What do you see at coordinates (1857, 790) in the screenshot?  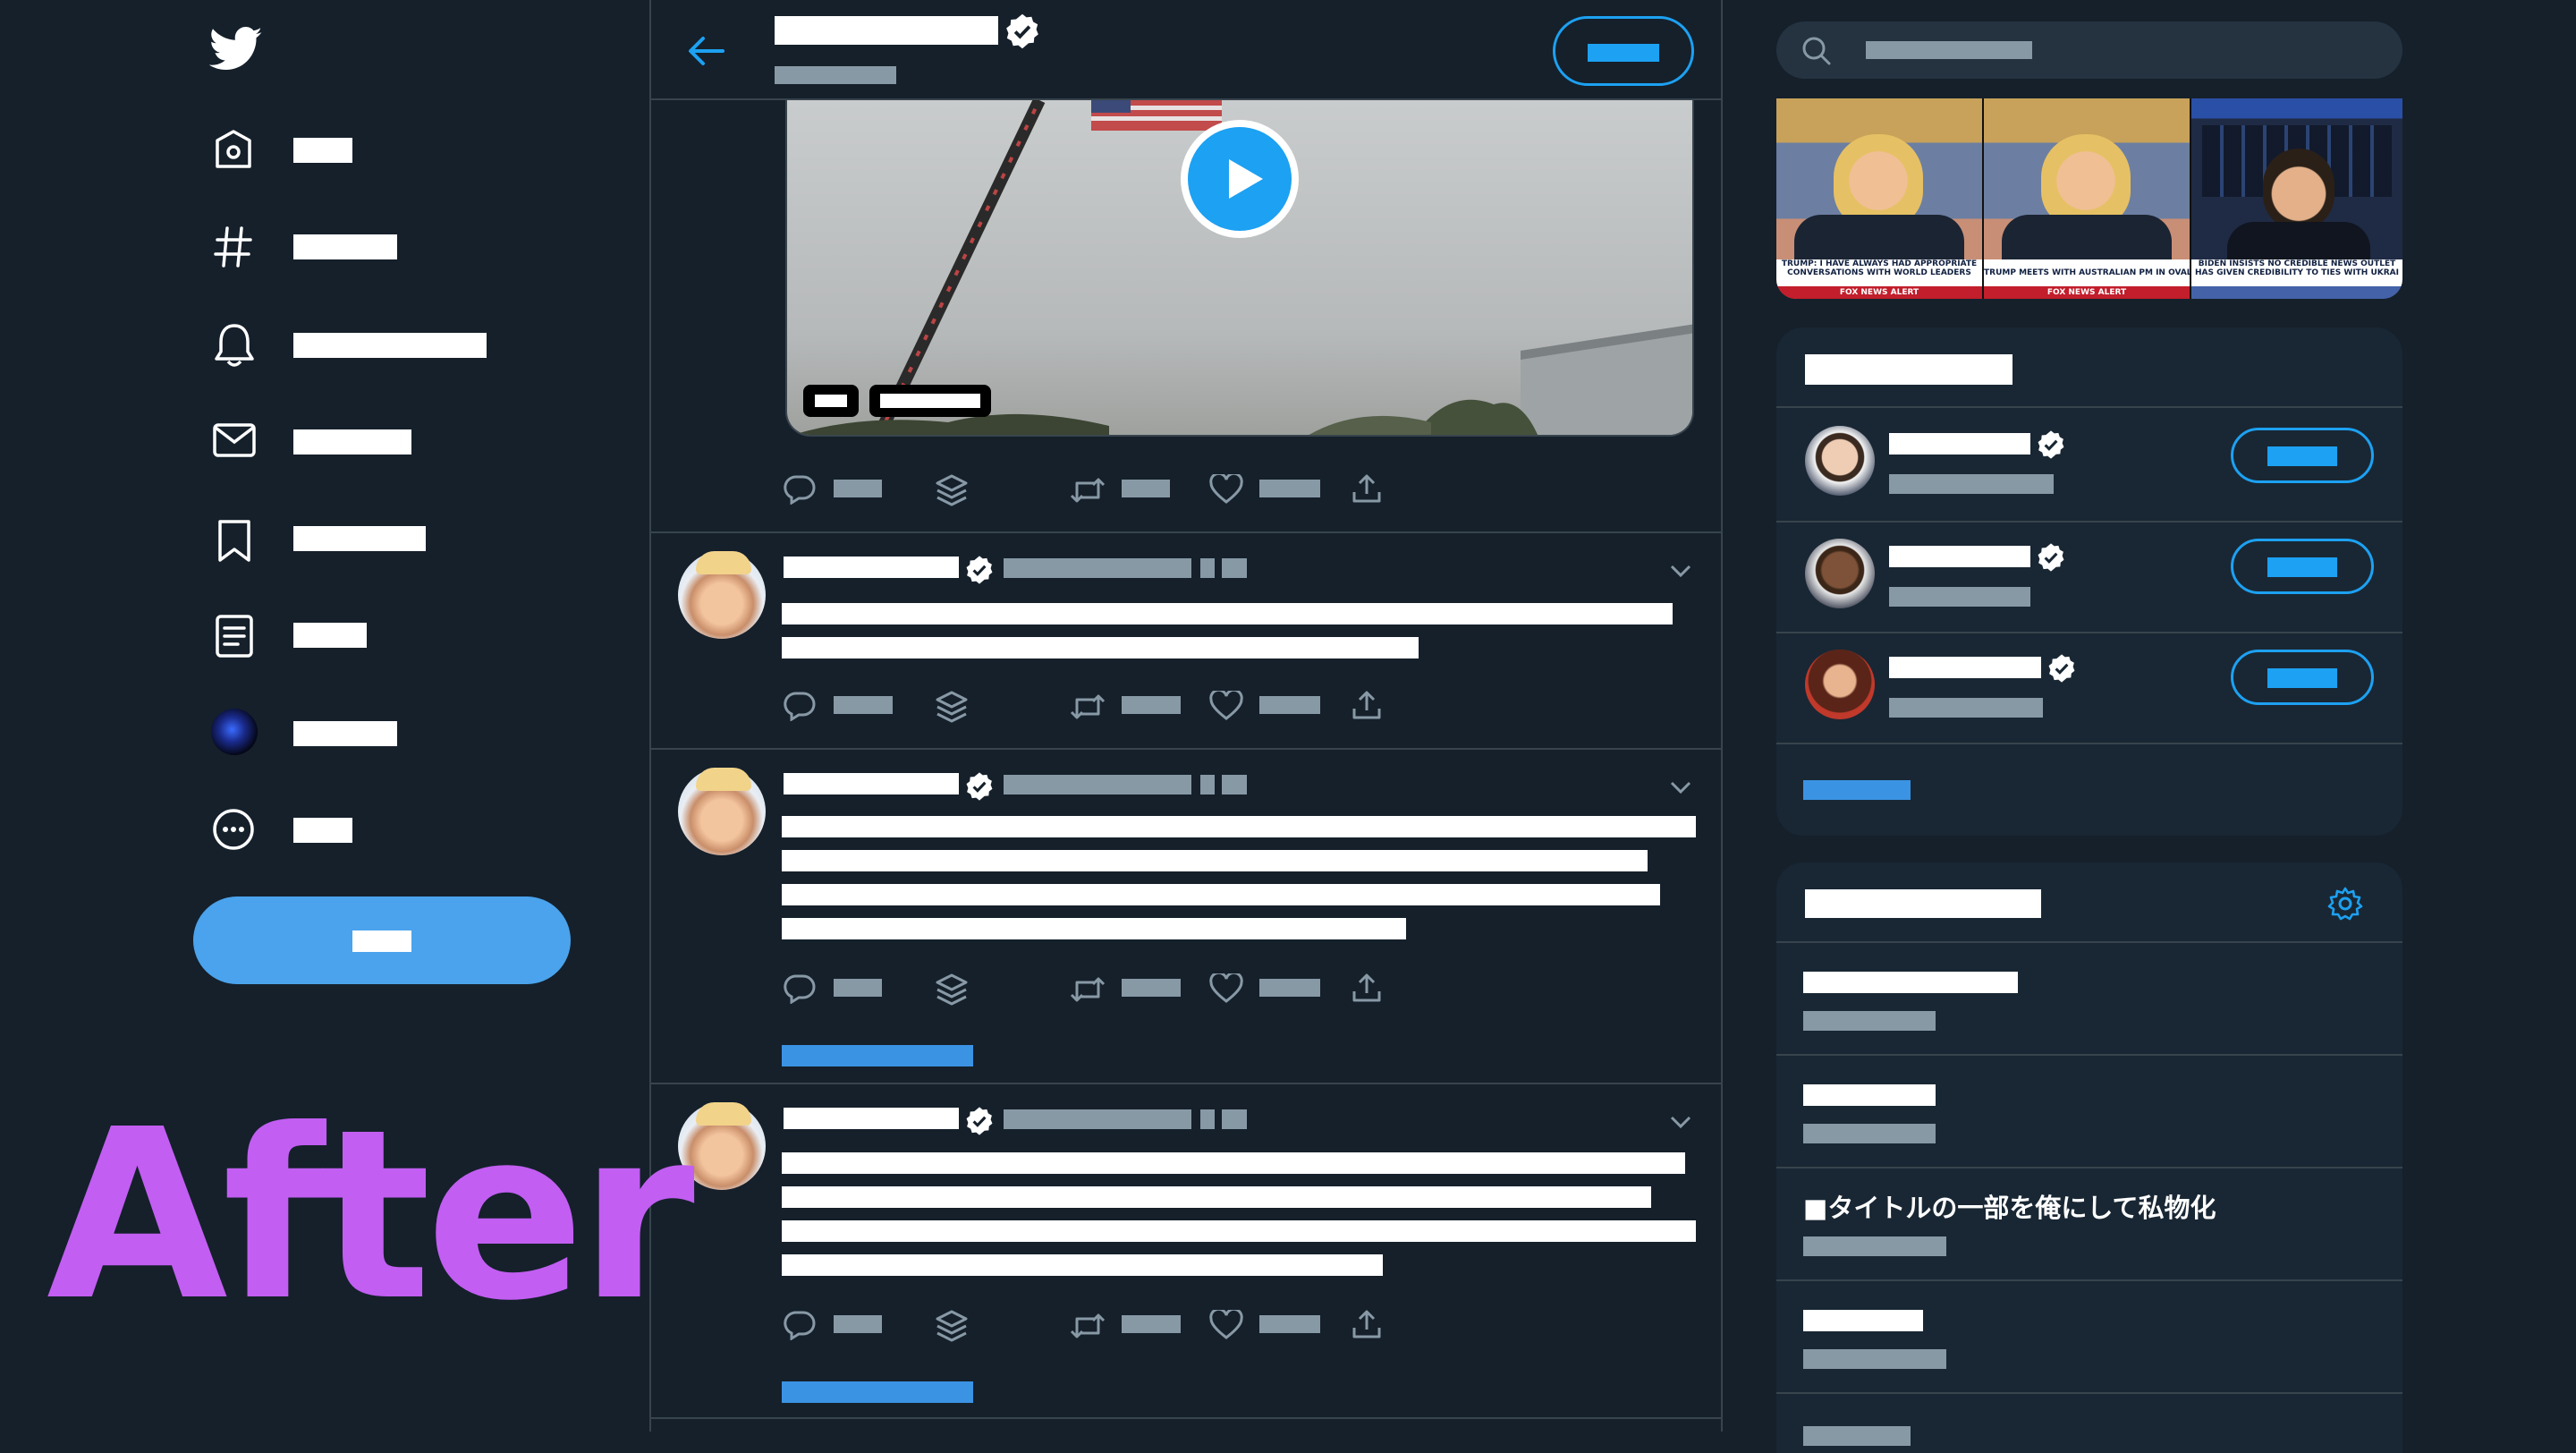 I see `show-more-link` at bounding box center [1857, 790].